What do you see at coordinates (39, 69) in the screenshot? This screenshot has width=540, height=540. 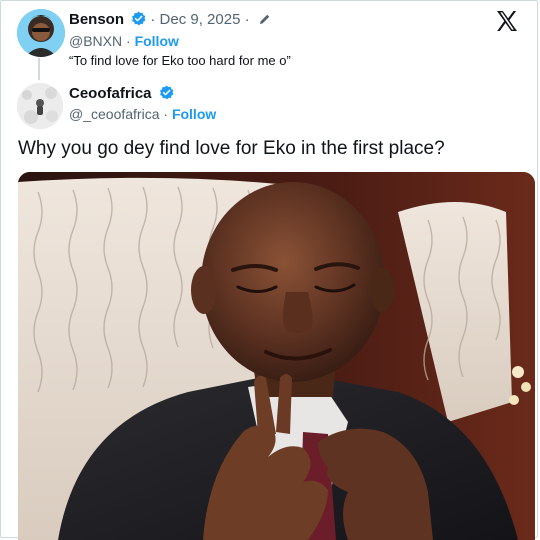 I see `thread-connector` at bounding box center [39, 69].